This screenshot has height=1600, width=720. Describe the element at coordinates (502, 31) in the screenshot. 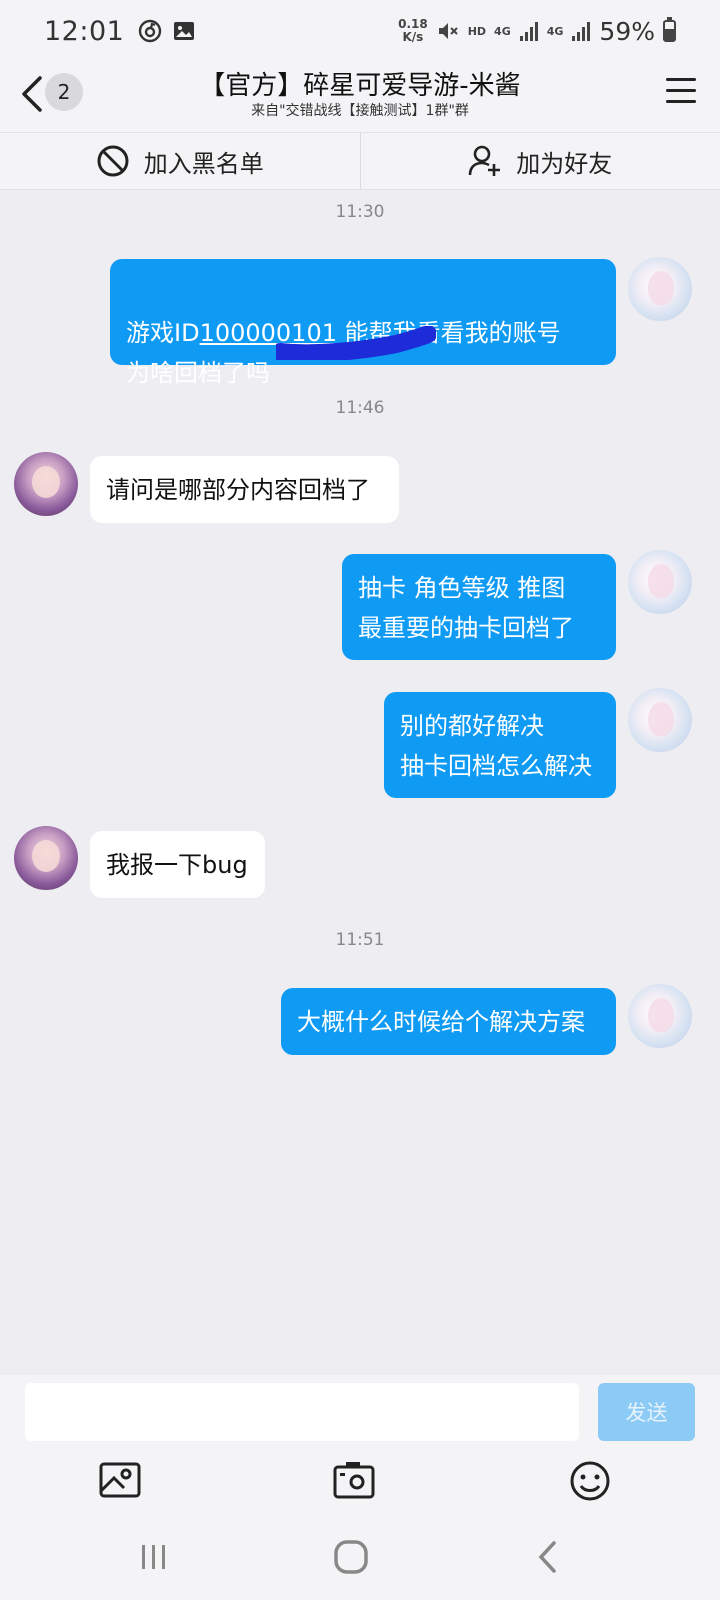

I see `net1-label: 4G` at that location.